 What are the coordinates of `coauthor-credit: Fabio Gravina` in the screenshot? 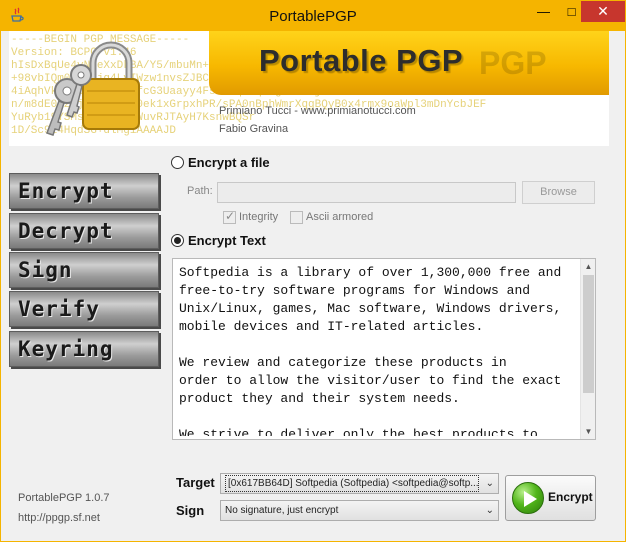 It's located at (254, 129).